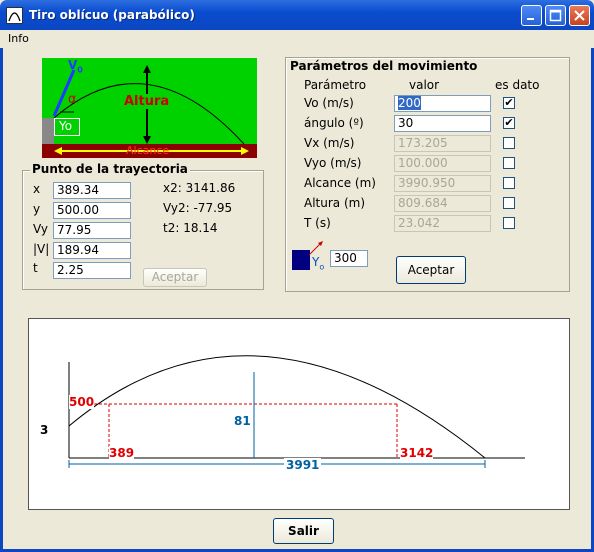  What do you see at coordinates (442, 123) in the screenshot?
I see `param-field-angulo: 30` at bounding box center [442, 123].